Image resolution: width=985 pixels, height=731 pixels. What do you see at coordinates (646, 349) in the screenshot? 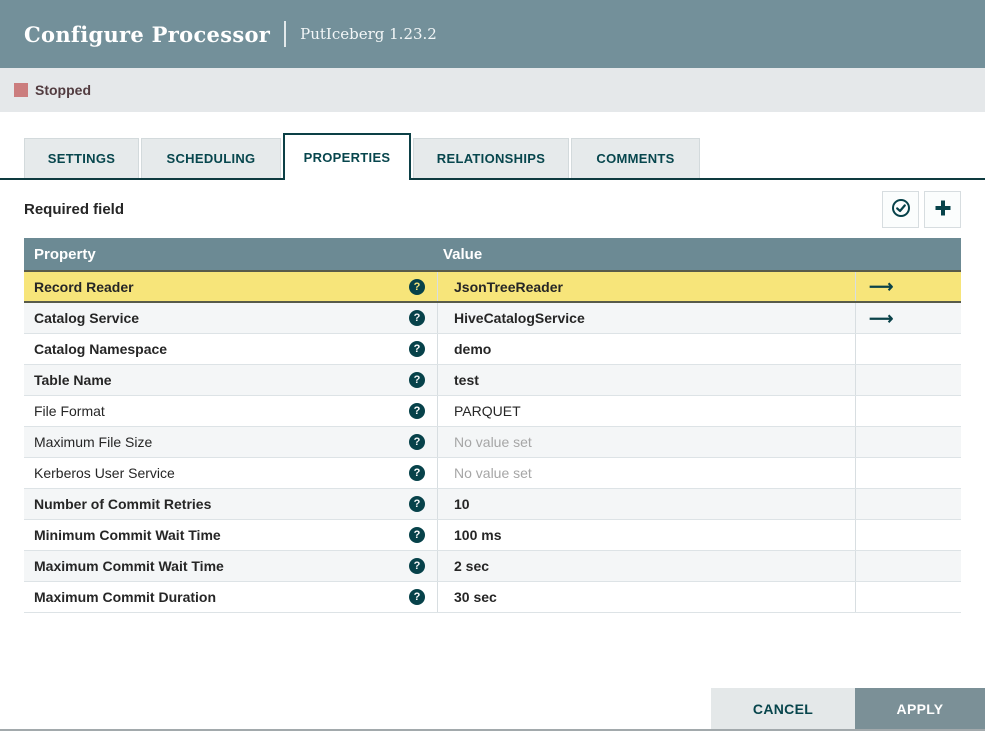
I see `property-value-cell: demo` at bounding box center [646, 349].